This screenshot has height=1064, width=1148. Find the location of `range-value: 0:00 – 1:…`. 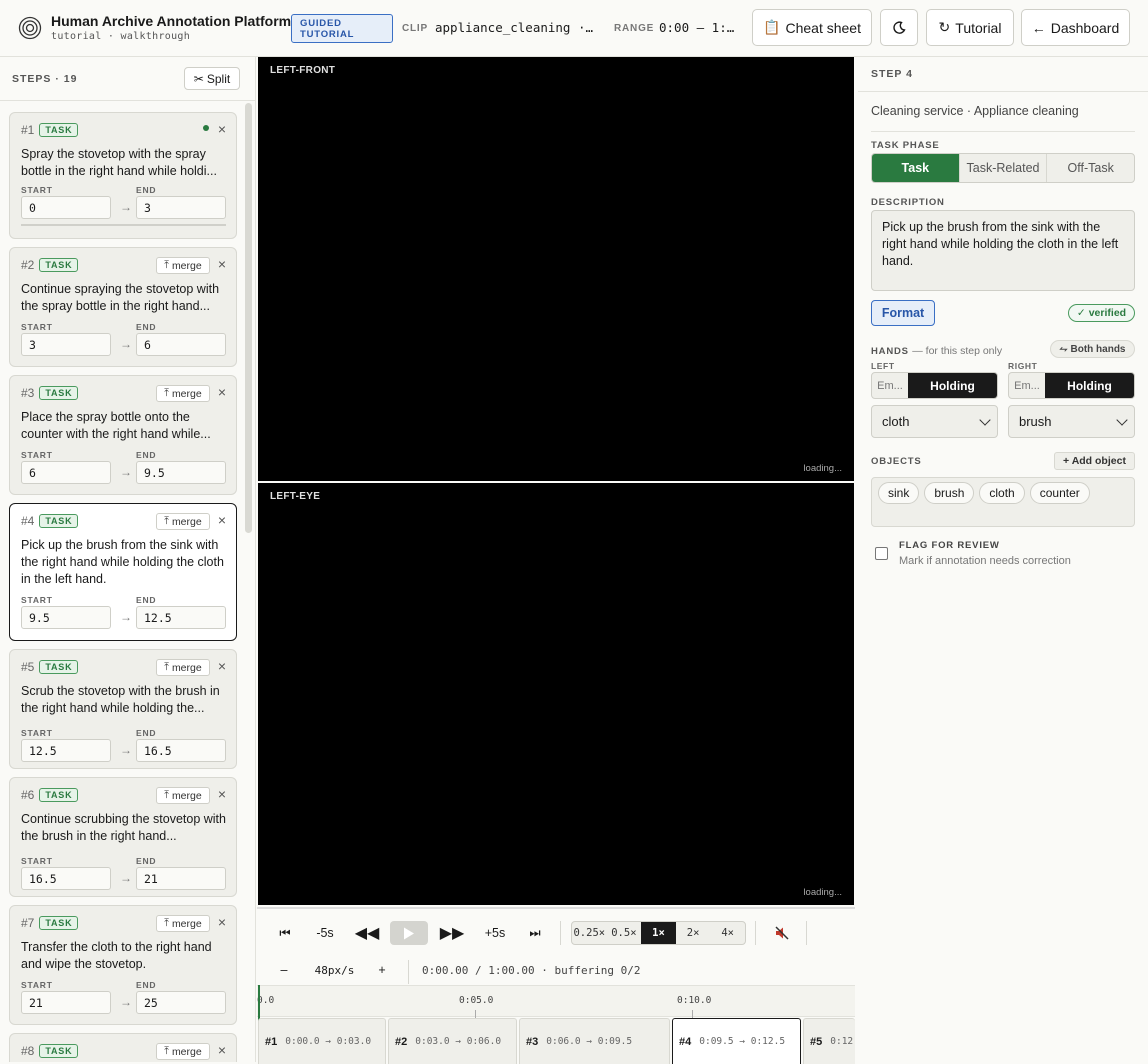

range-value: 0:00 – 1:… is located at coordinates (697, 27).